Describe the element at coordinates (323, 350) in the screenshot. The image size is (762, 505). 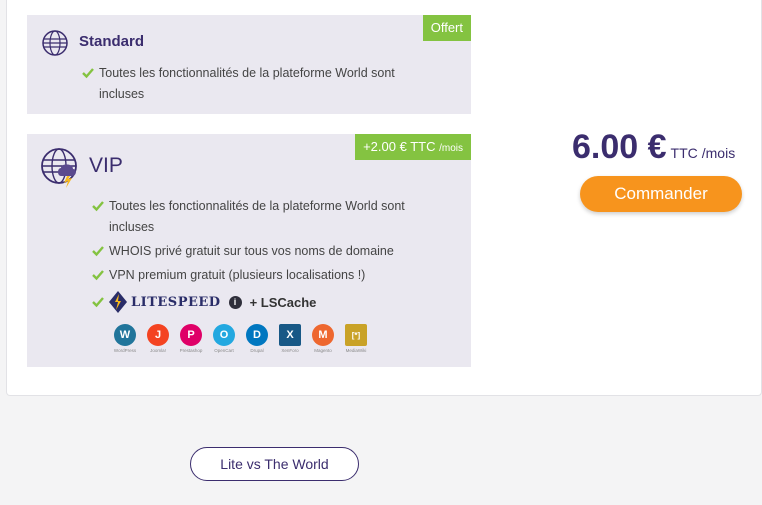
I see `app-caption: Magento` at that location.